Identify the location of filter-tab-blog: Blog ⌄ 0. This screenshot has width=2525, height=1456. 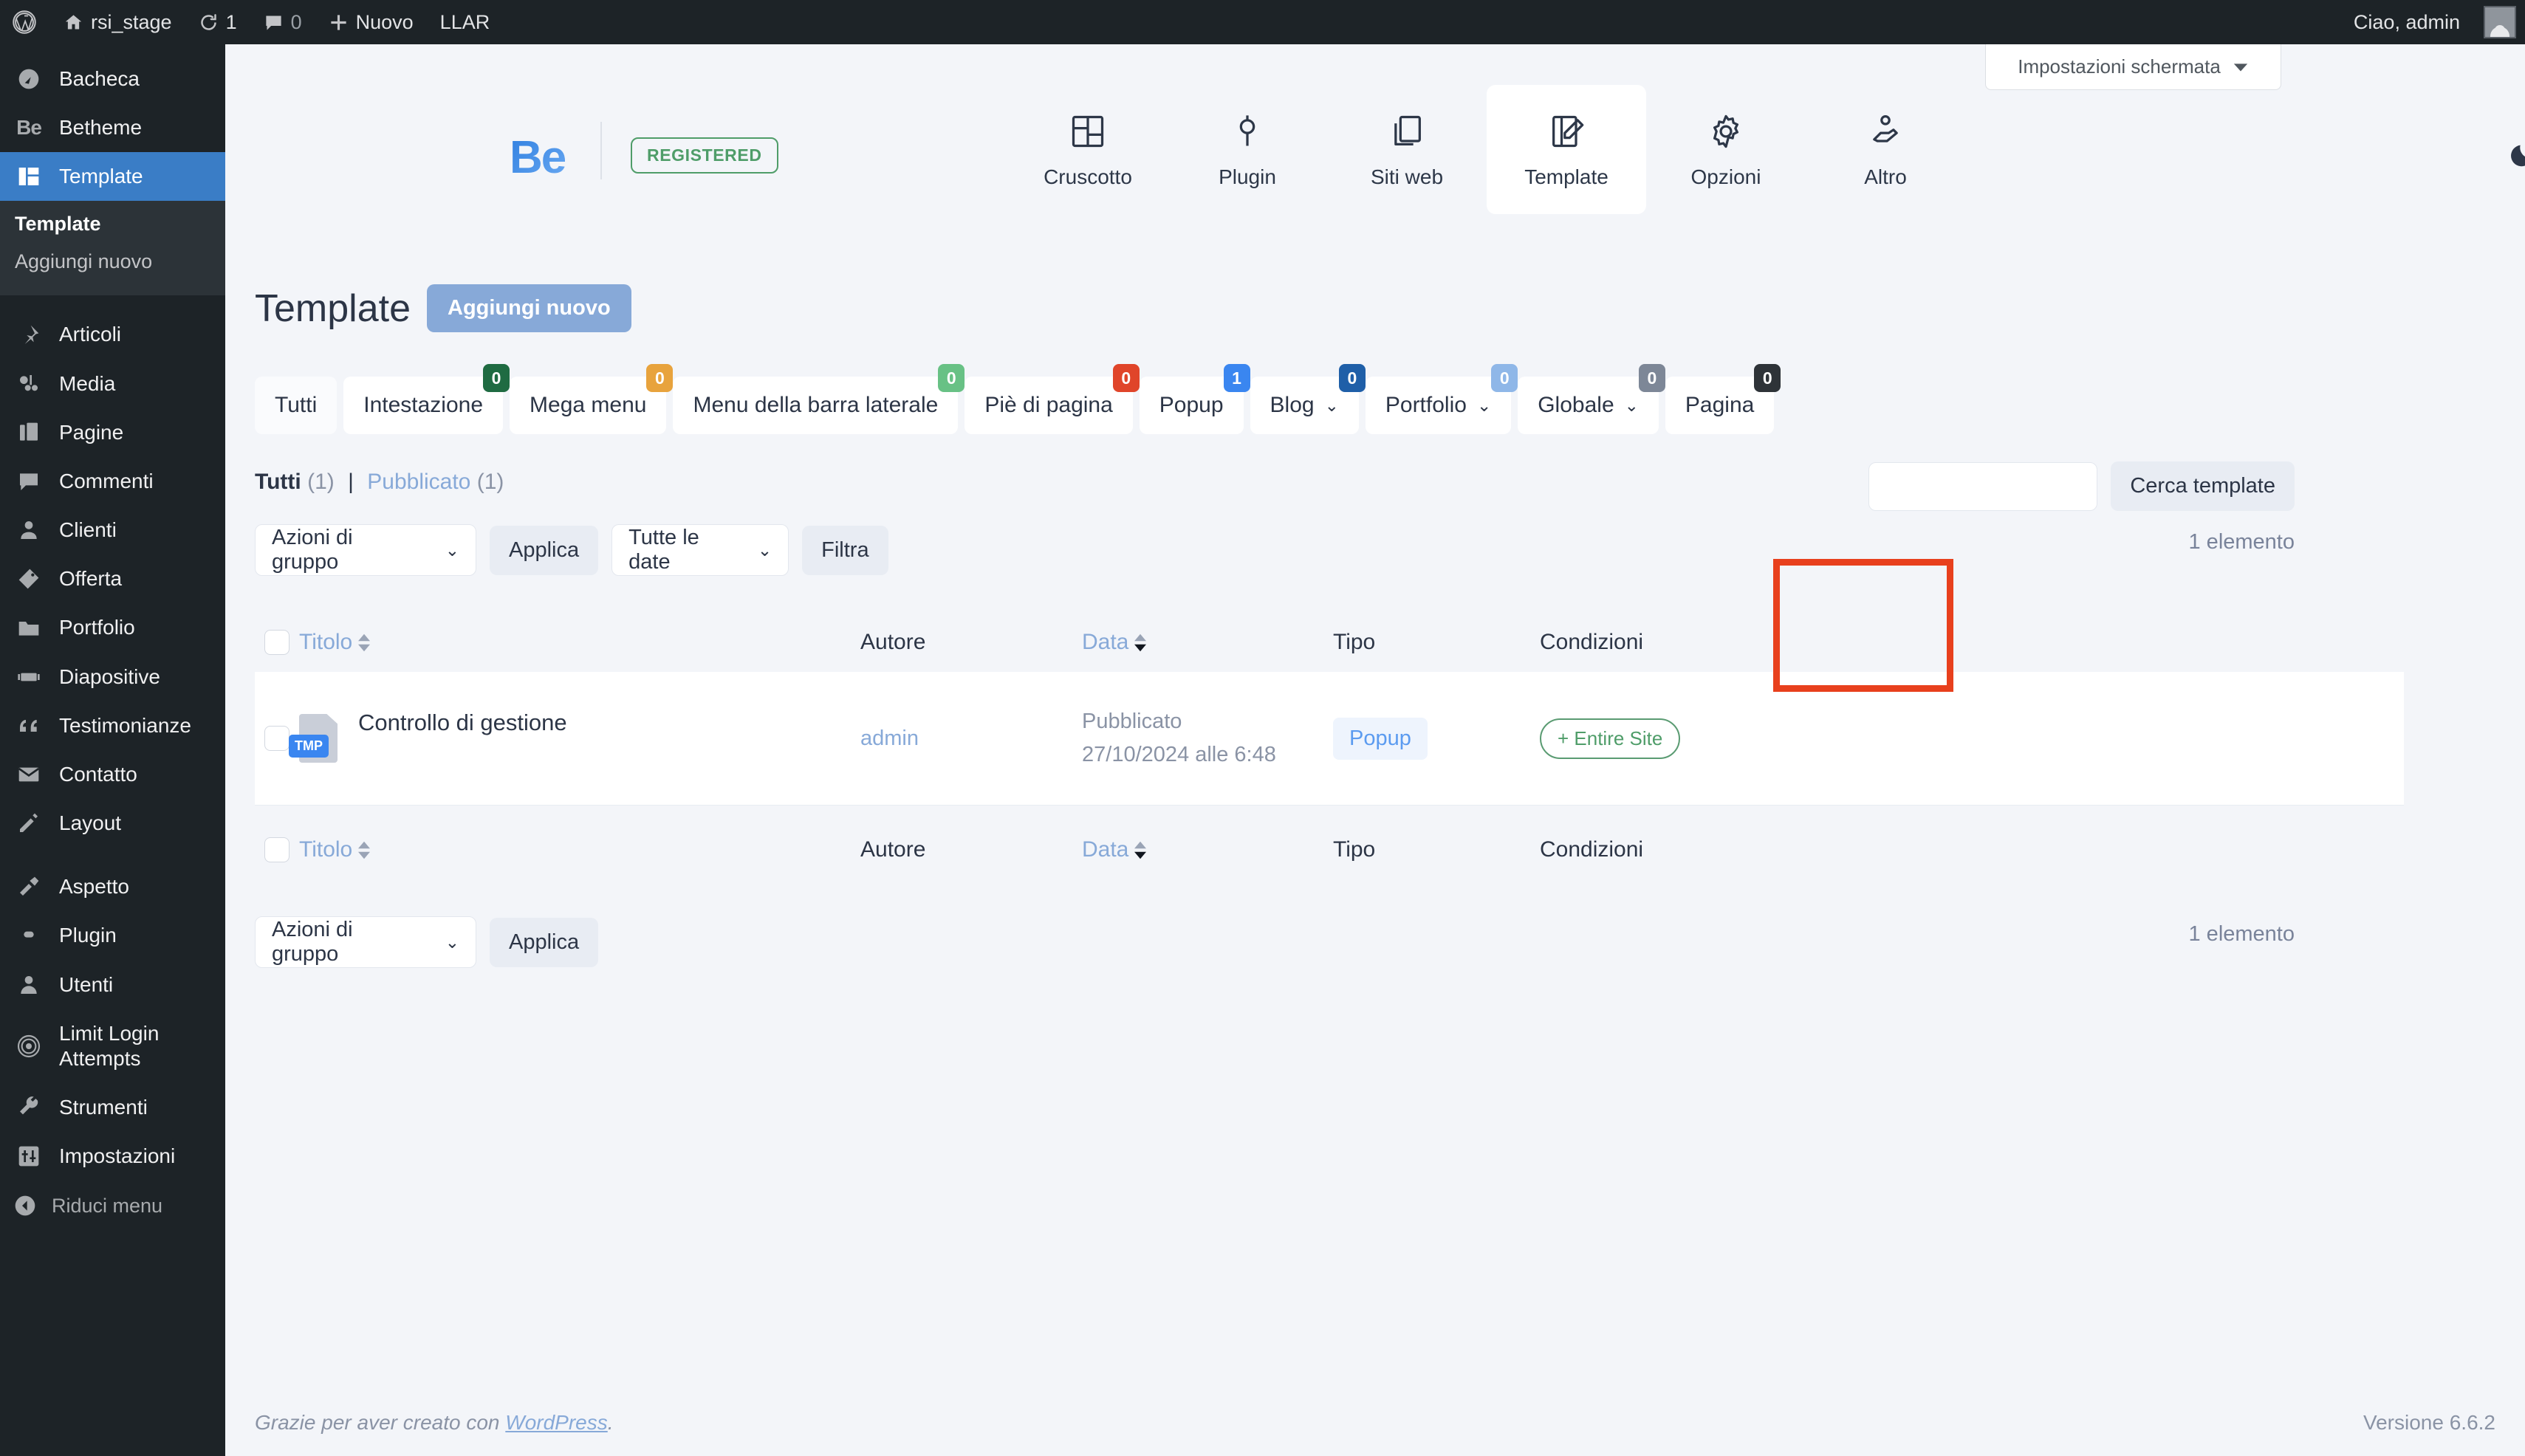
(1308, 399).